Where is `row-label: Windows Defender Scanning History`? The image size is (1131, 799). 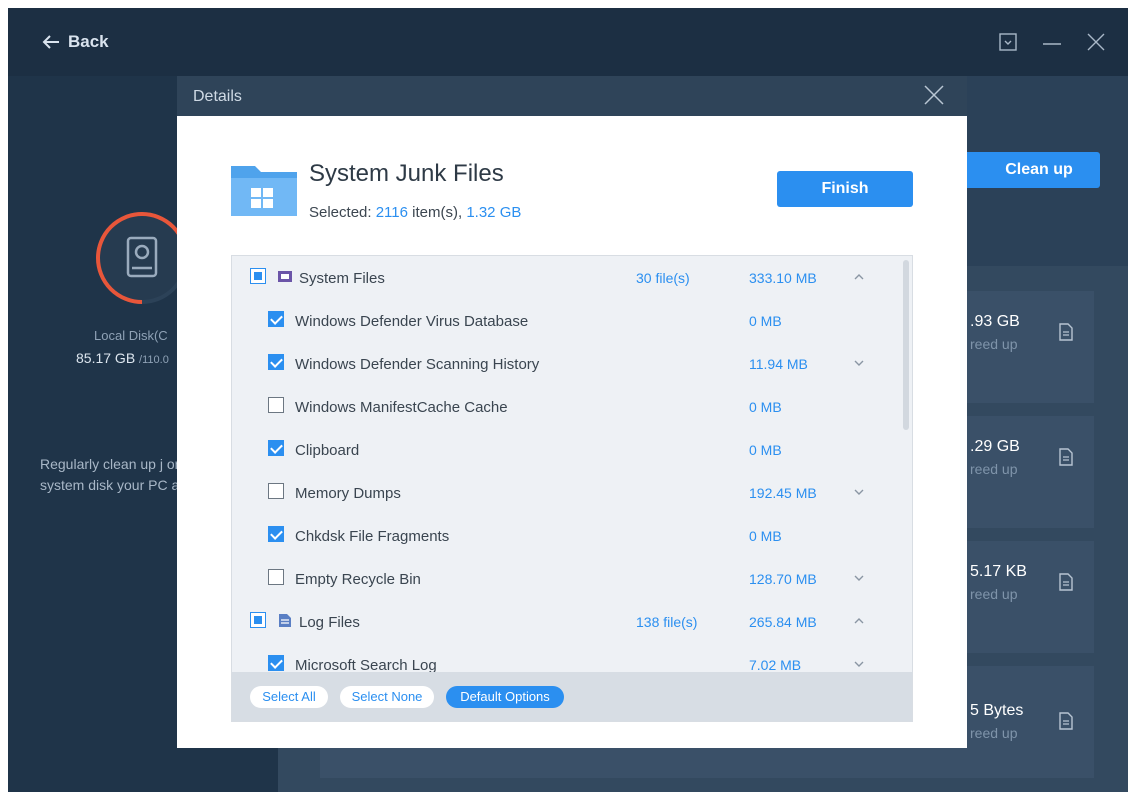 row-label: Windows Defender Scanning History is located at coordinates (417, 364).